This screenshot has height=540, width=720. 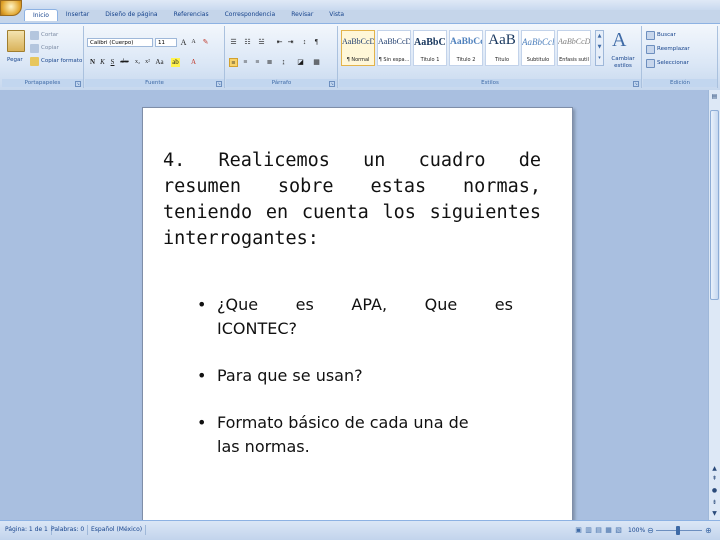 I want to click on style-sample: AaBbCc, so click(x=466, y=42).